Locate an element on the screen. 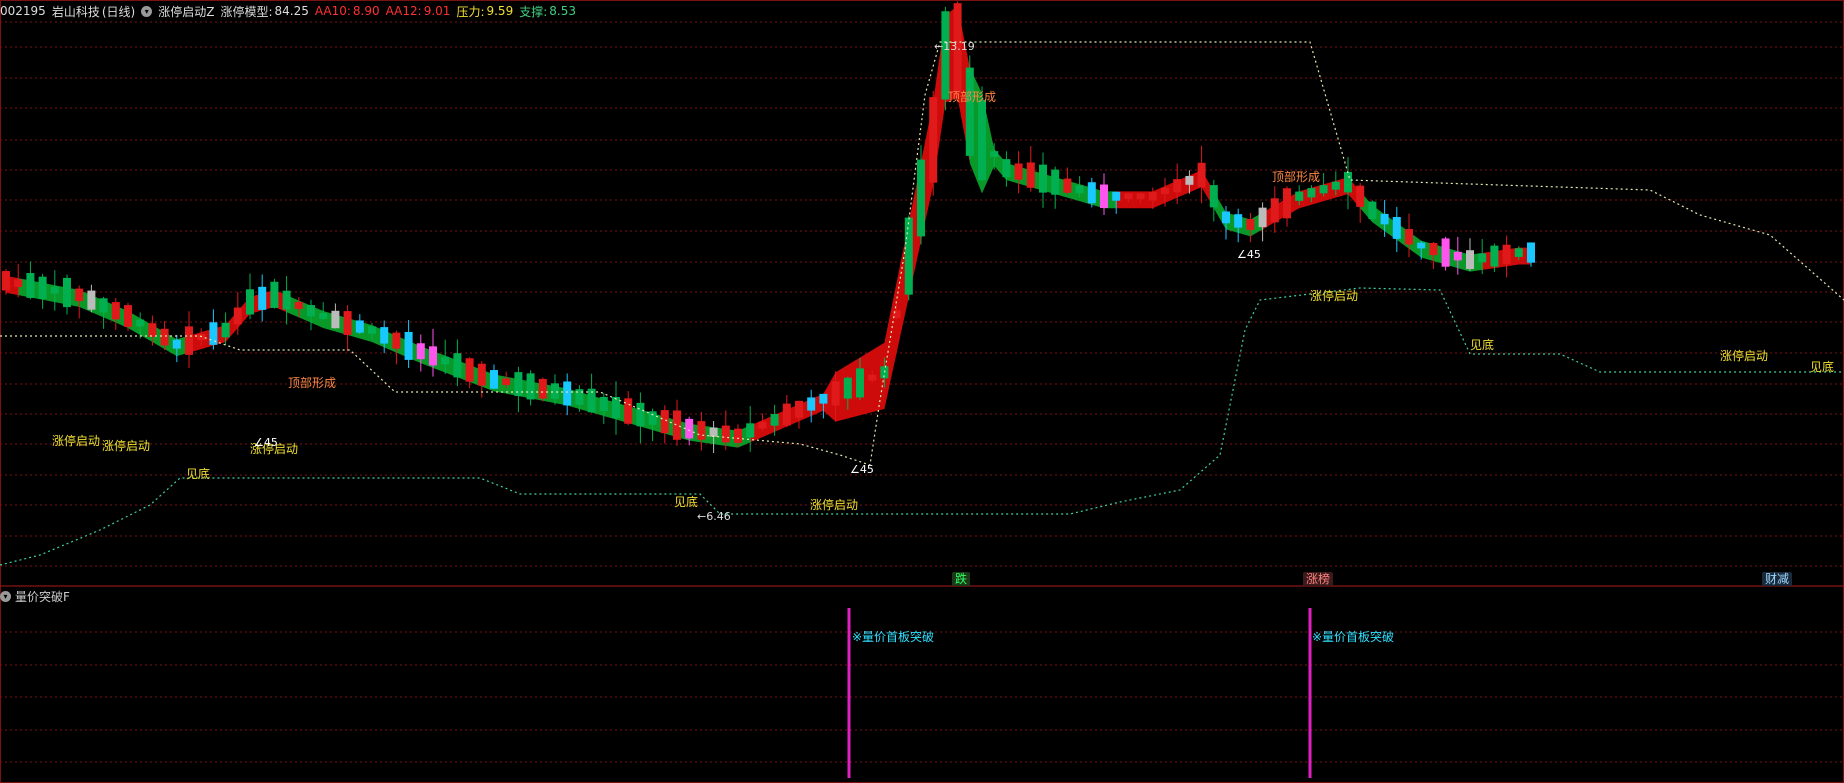 Image resolution: width=1844 pixels, height=783 pixels. annotation-angle-3: ∠45 is located at coordinates (1249, 254).